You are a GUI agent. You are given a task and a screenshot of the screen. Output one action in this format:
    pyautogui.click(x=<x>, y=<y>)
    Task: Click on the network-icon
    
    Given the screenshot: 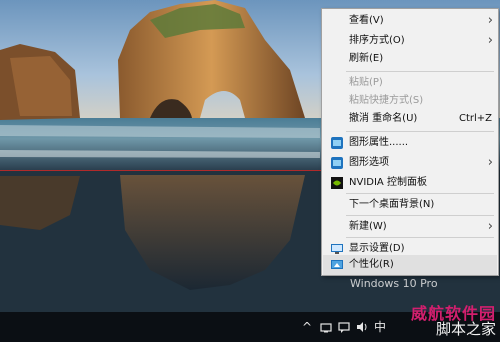 What is the action you would take?
    pyautogui.click(x=326, y=328)
    